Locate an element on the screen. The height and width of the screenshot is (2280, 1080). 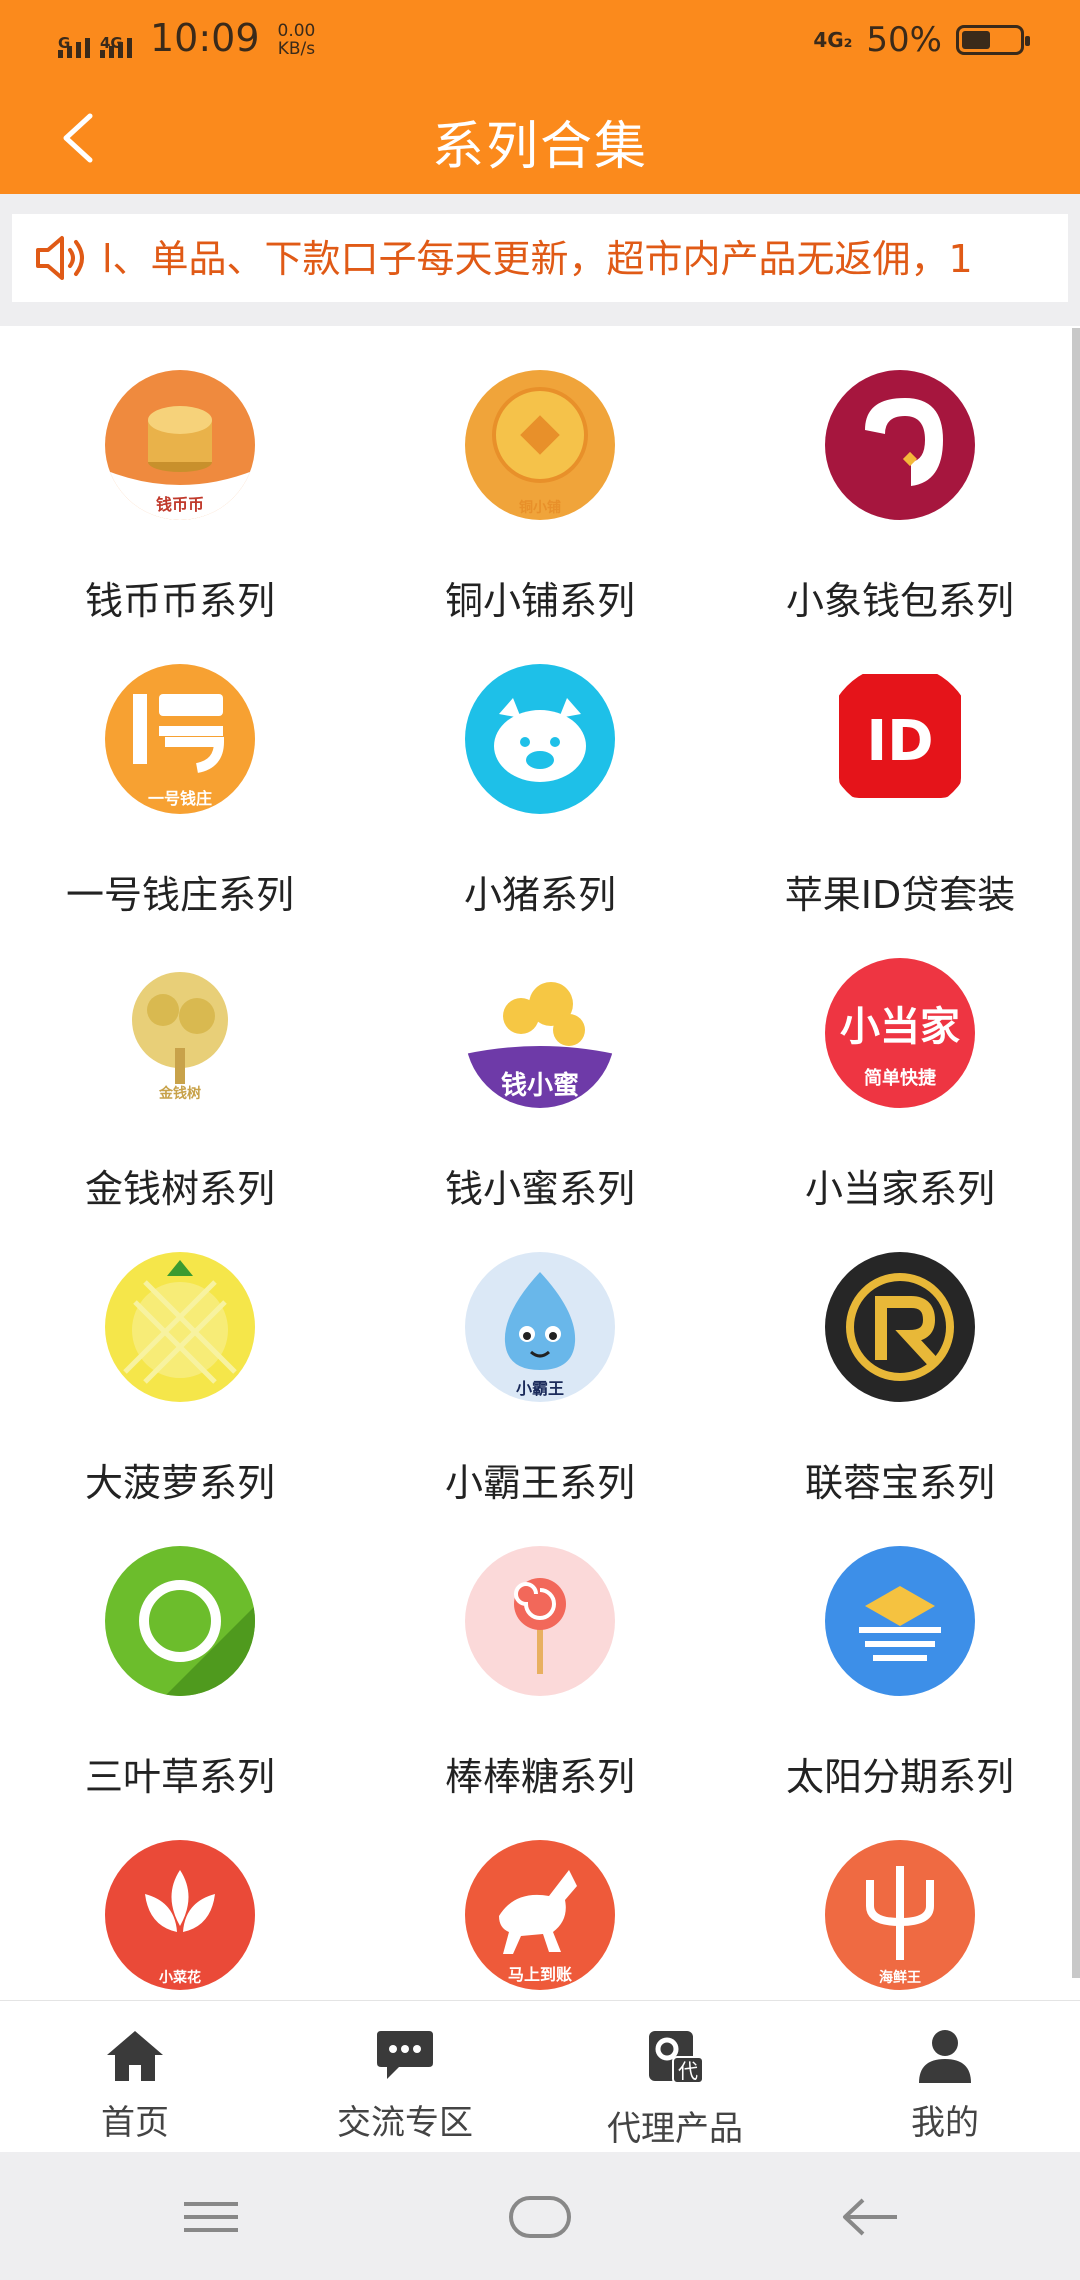
horse-icon: 马上到账 is located at coordinates (540, 1915).